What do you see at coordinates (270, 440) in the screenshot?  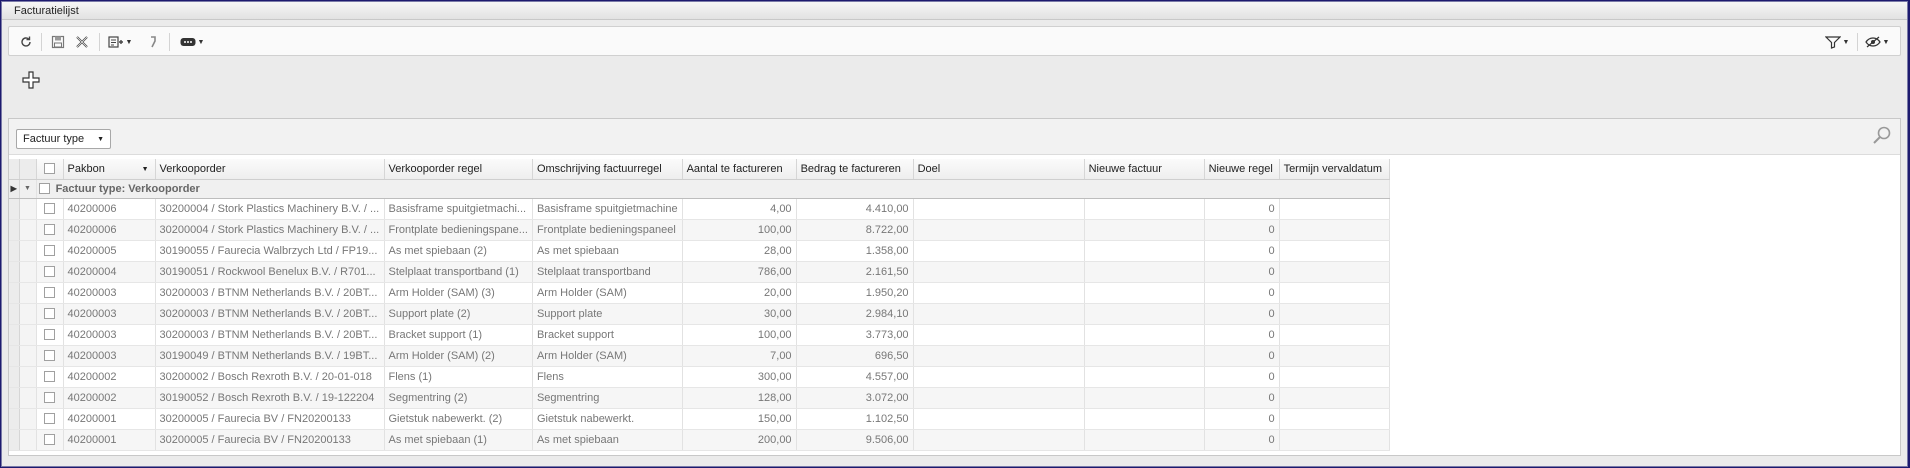 I see `verkooporder-cell: 30200005 / Faurecia BV / FN20200133` at bounding box center [270, 440].